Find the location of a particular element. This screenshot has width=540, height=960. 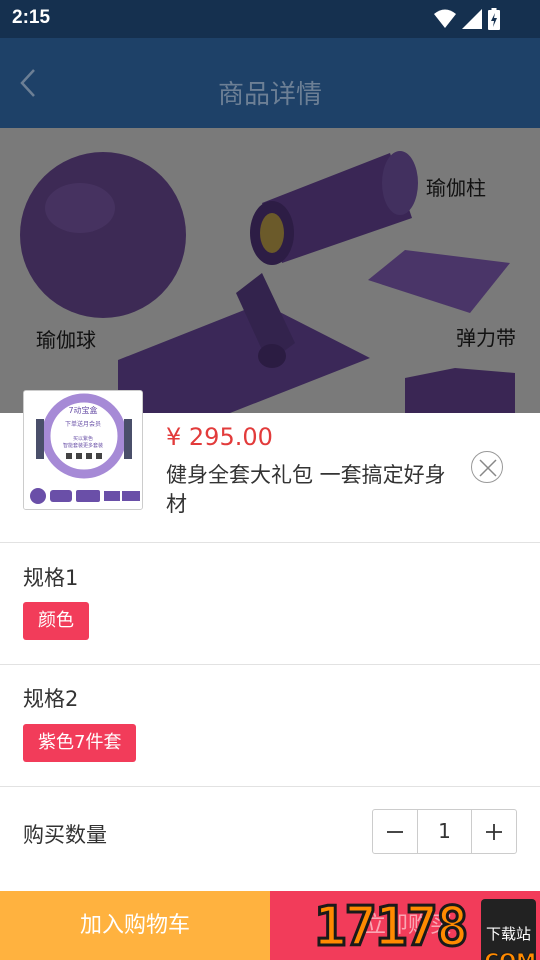

quantity-increase-button is located at coordinates (494, 831).